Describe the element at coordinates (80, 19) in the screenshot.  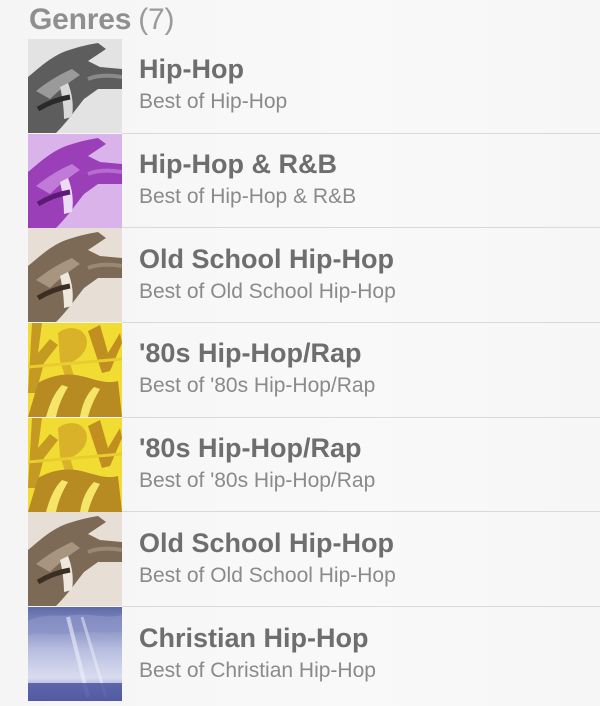
I see `section-title: Genres` at that location.